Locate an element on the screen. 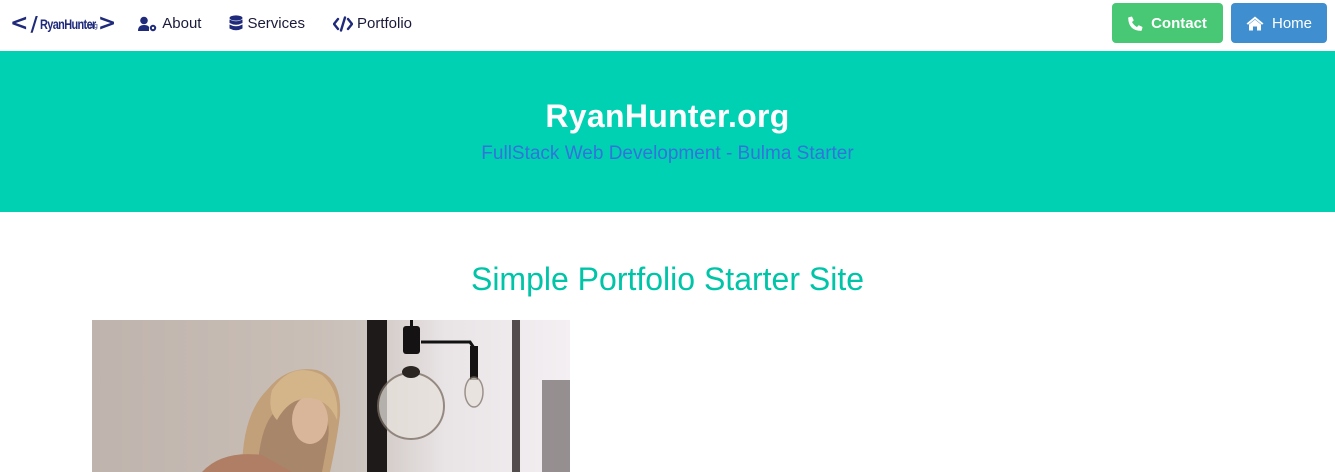 Image resolution: width=1335 pixels, height=472 pixels. logo-close-bracket: > is located at coordinates (107, 23).